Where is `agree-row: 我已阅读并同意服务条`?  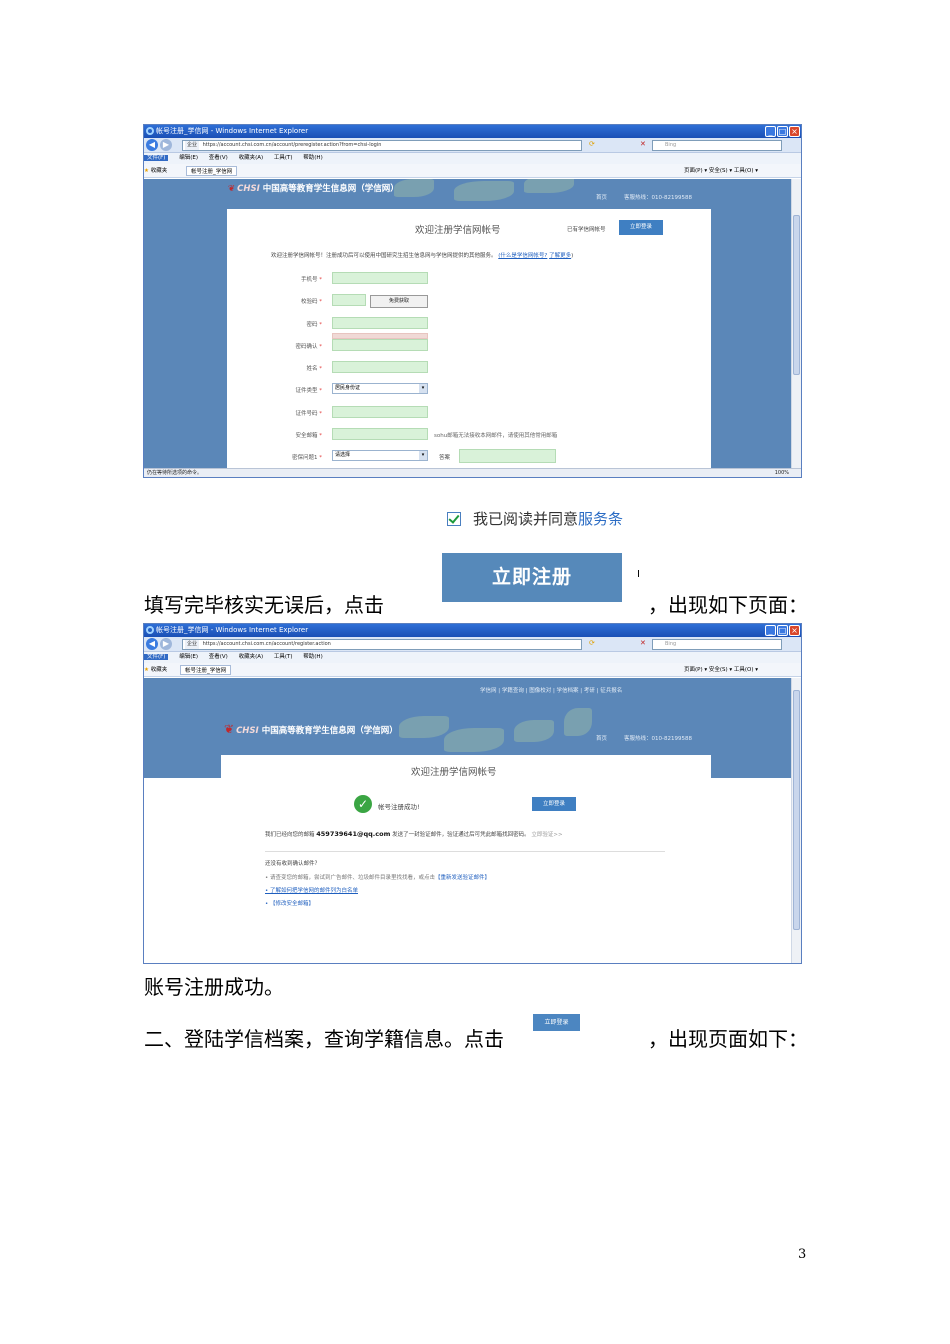
agree-row: 我已阅读并同意服务条 is located at coordinates (535, 518).